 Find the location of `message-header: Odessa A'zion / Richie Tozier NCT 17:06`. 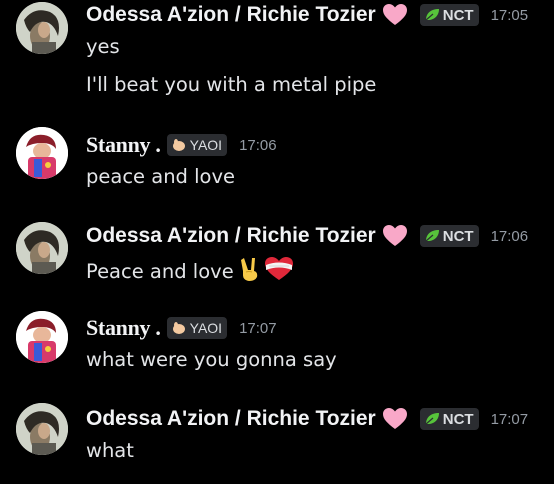

message-header: Odessa A'zion / Richie Tozier NCT 17:06 is located at coordinates (307, 236).